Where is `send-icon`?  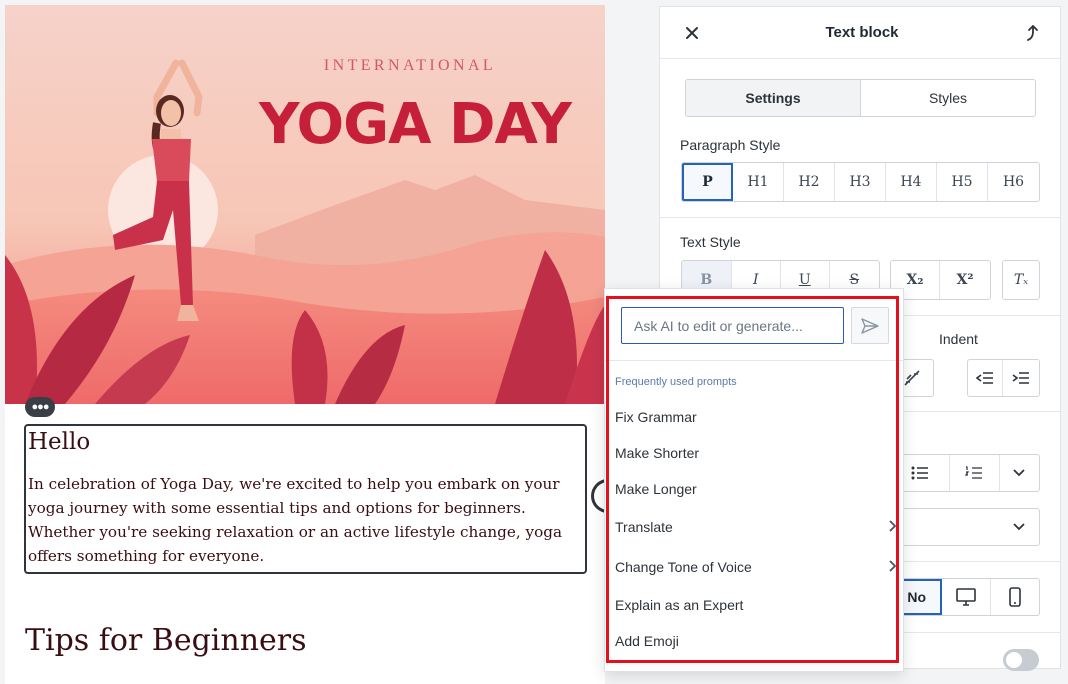 send-icon is located at coordinates (870, 325).